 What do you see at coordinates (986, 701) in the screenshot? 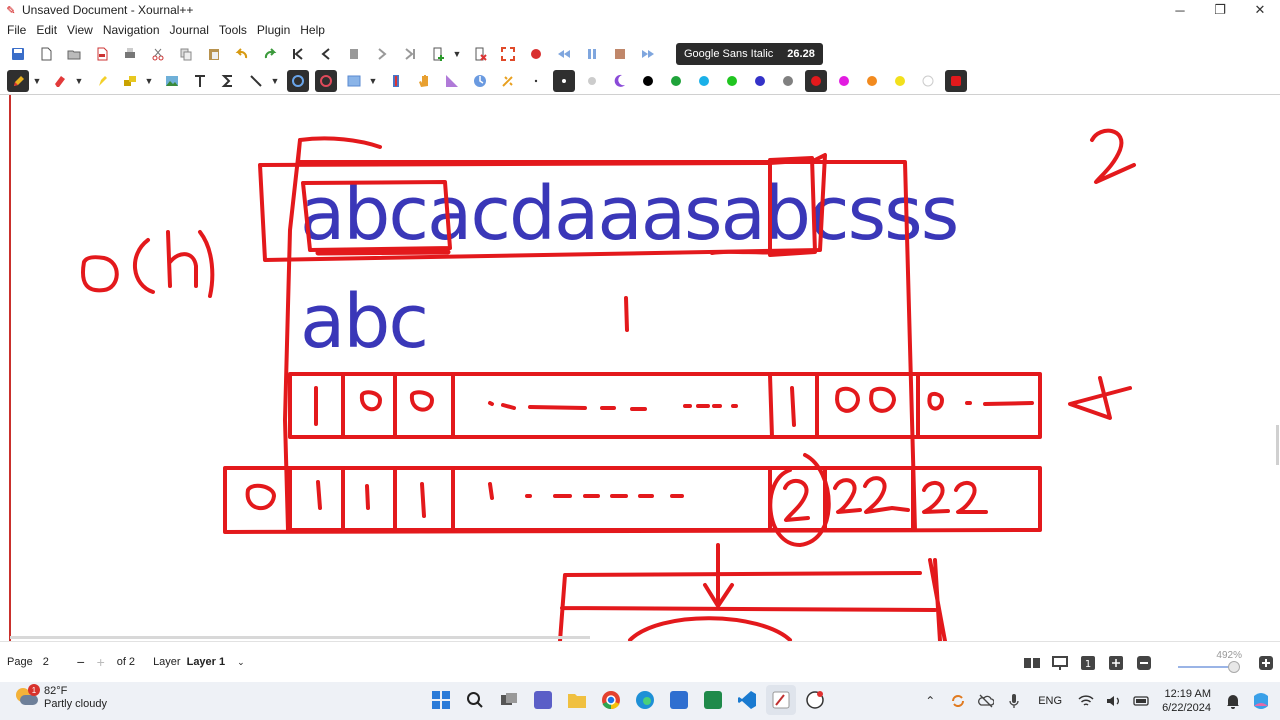
I see `cloud-offline-icon` at bounding box center [986, 701].